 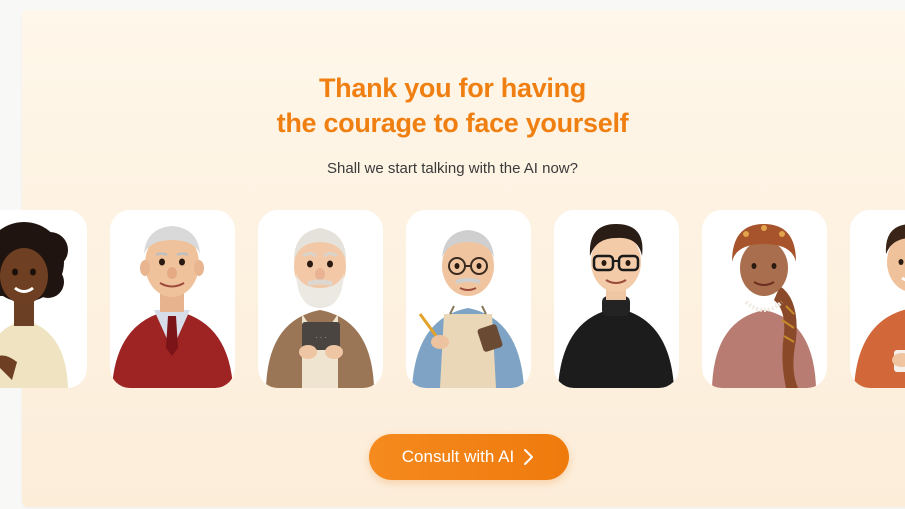 I want to click on elderly-man-red-cardigan-avatar, so click(x=172, y=307).